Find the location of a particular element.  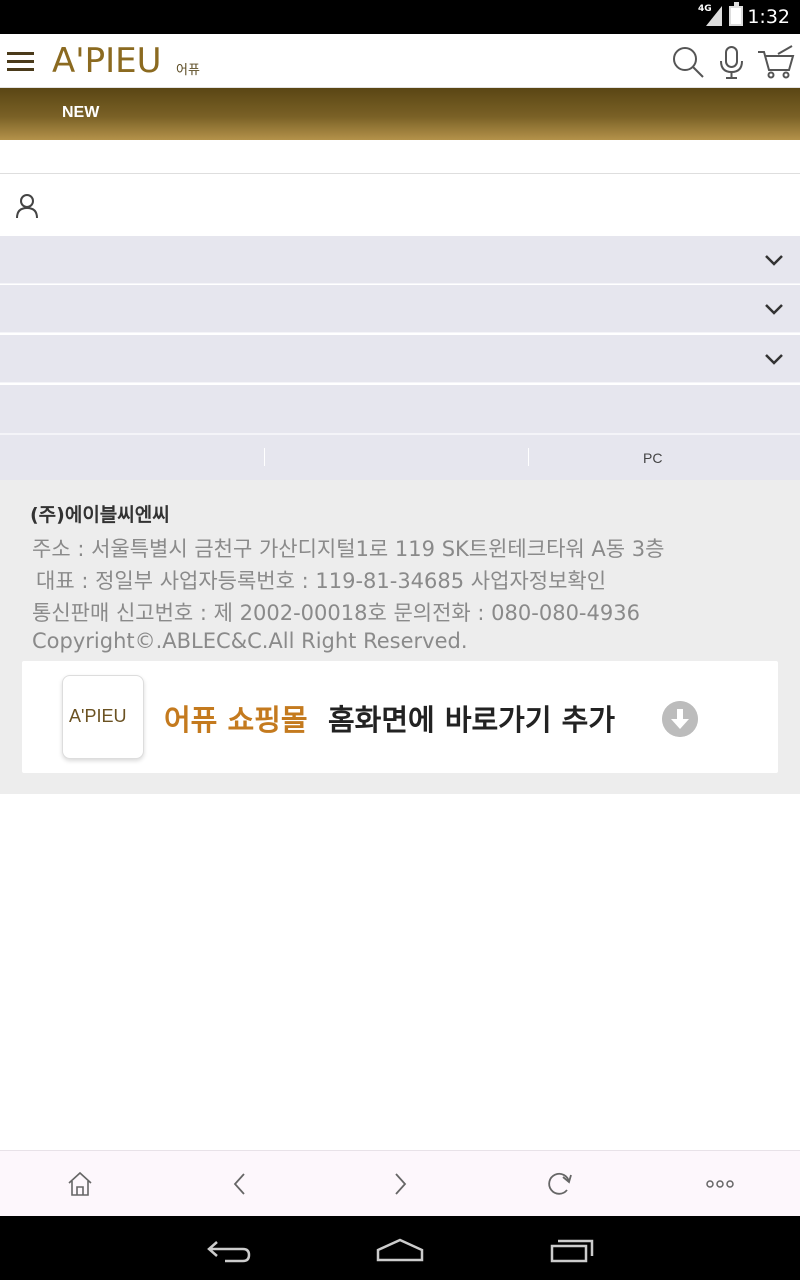

sub-nav-strip is located at coordinates (400, 157).